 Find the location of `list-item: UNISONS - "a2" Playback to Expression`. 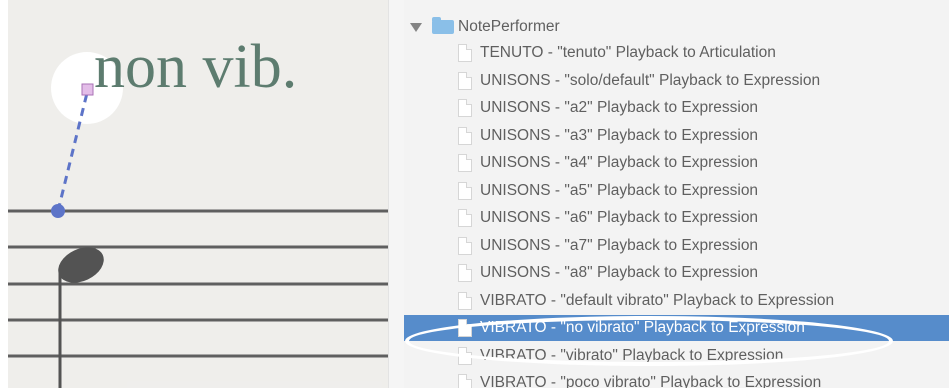

list-item: UNISONS - "a2" Playback to Expression is located at coordinates (676, 108).